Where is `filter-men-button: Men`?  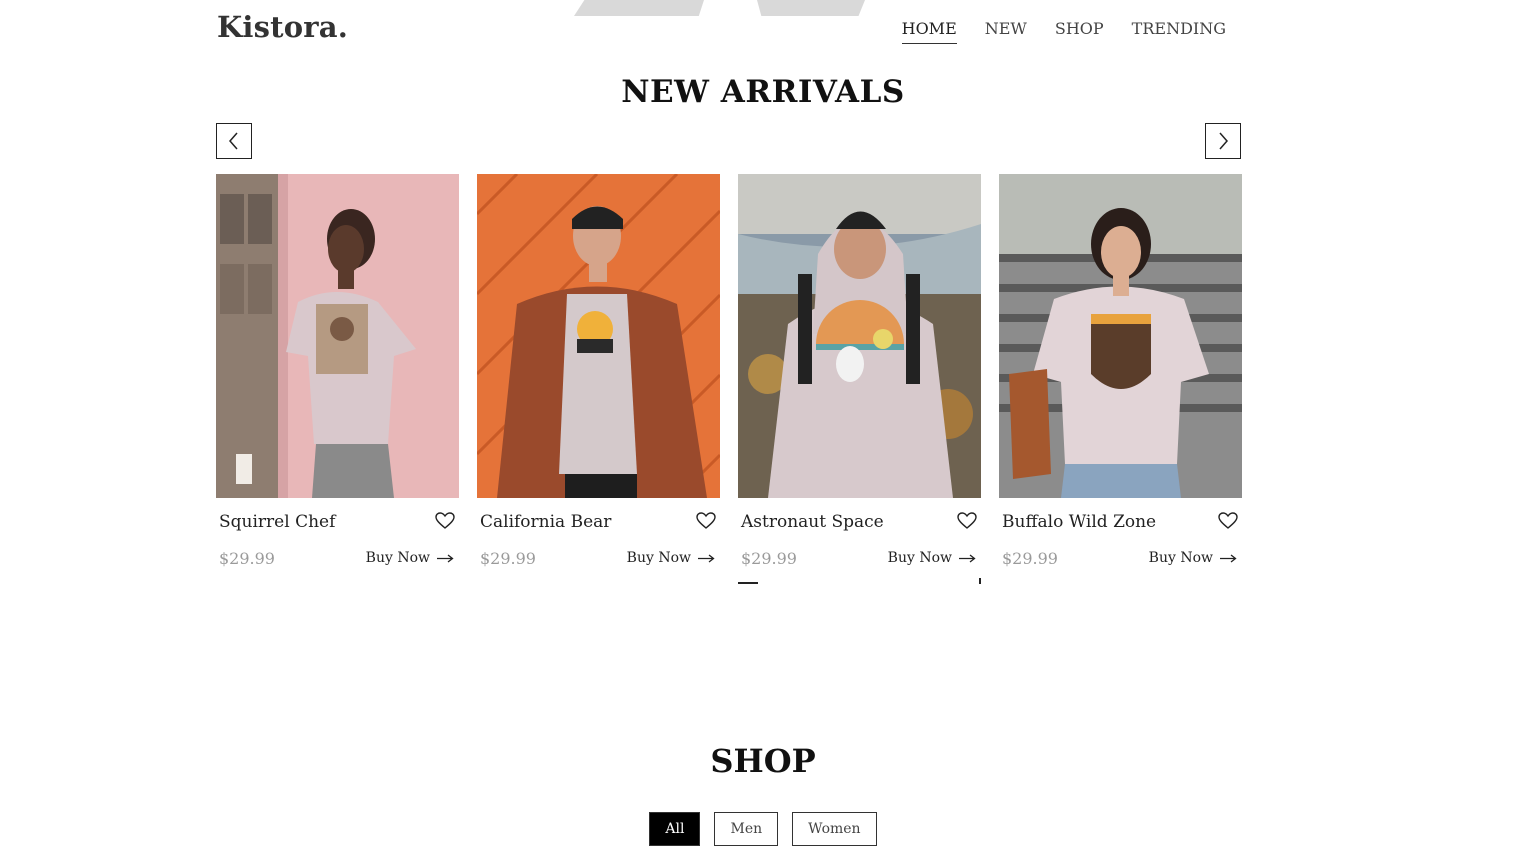 filter-men-button: Men is located at coordinates (746, 829).